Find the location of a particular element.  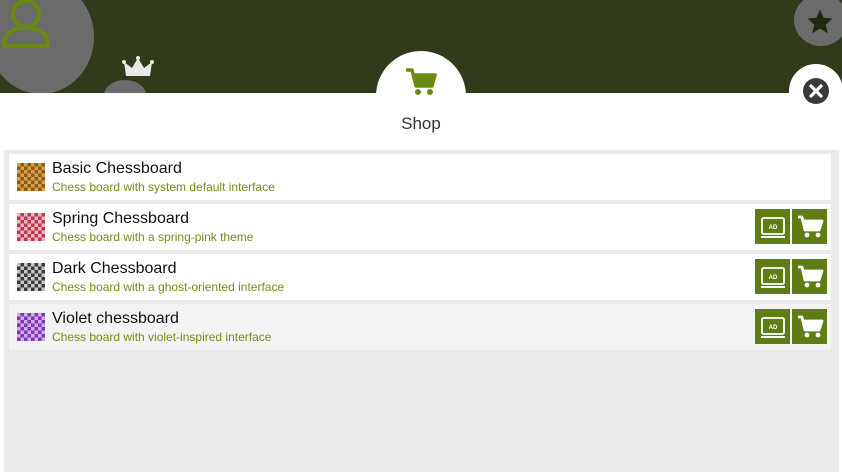

star-icon is located at coordinates (820, 21).